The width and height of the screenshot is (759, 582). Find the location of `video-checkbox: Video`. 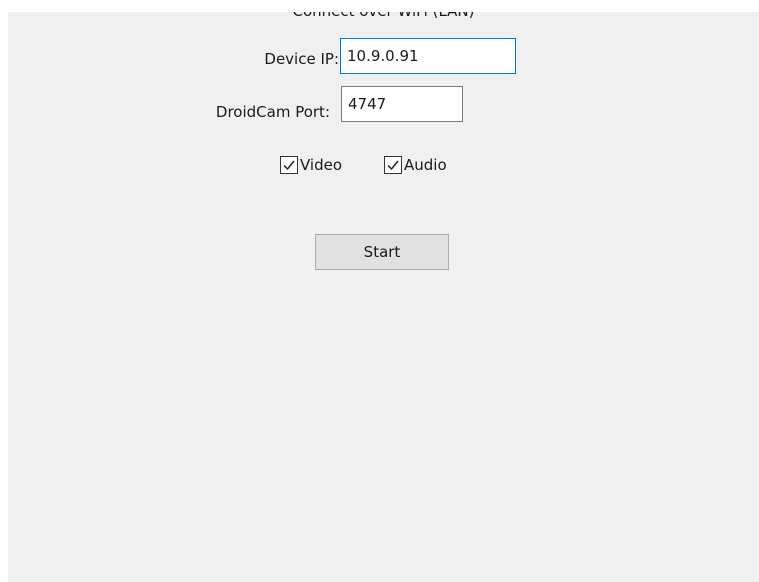

video-checkbox: Video is located at coordinates (311, 165).